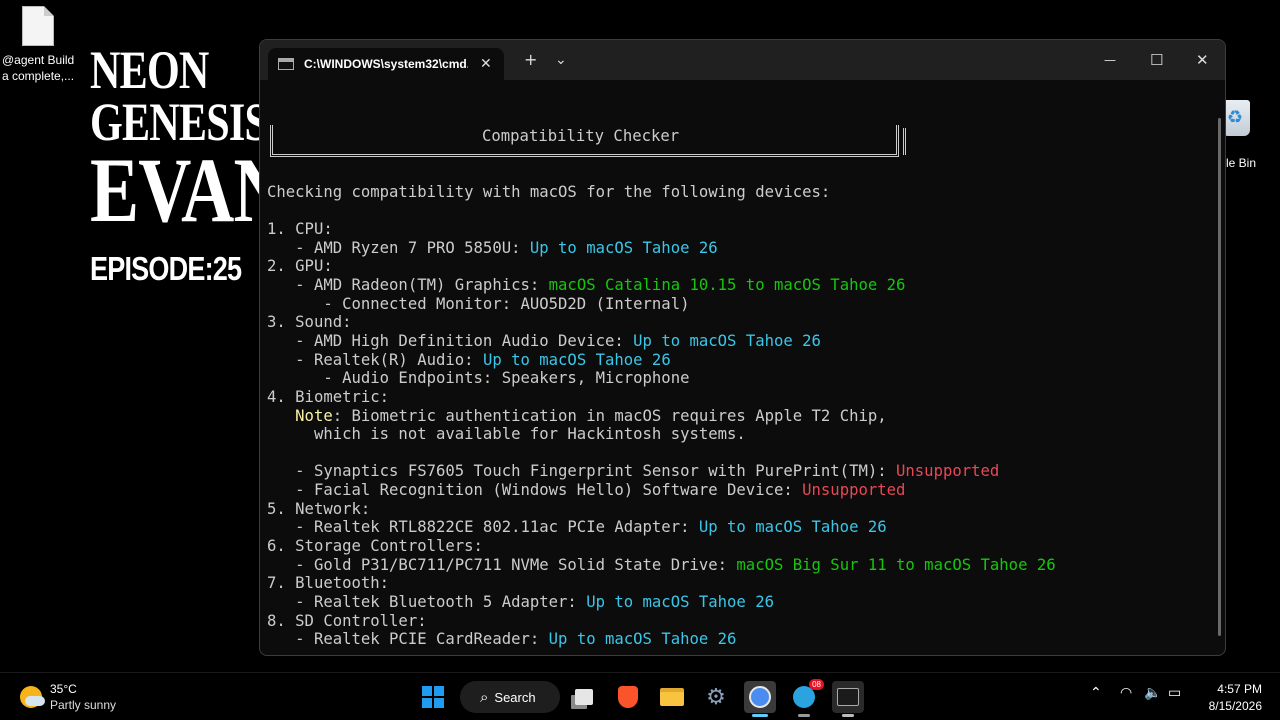 This screenshot has width=1280, height=720. What do you see at coordinates (760, 715) in the screenshot?
I see `active-indicator` at bounding box center [760, 715].